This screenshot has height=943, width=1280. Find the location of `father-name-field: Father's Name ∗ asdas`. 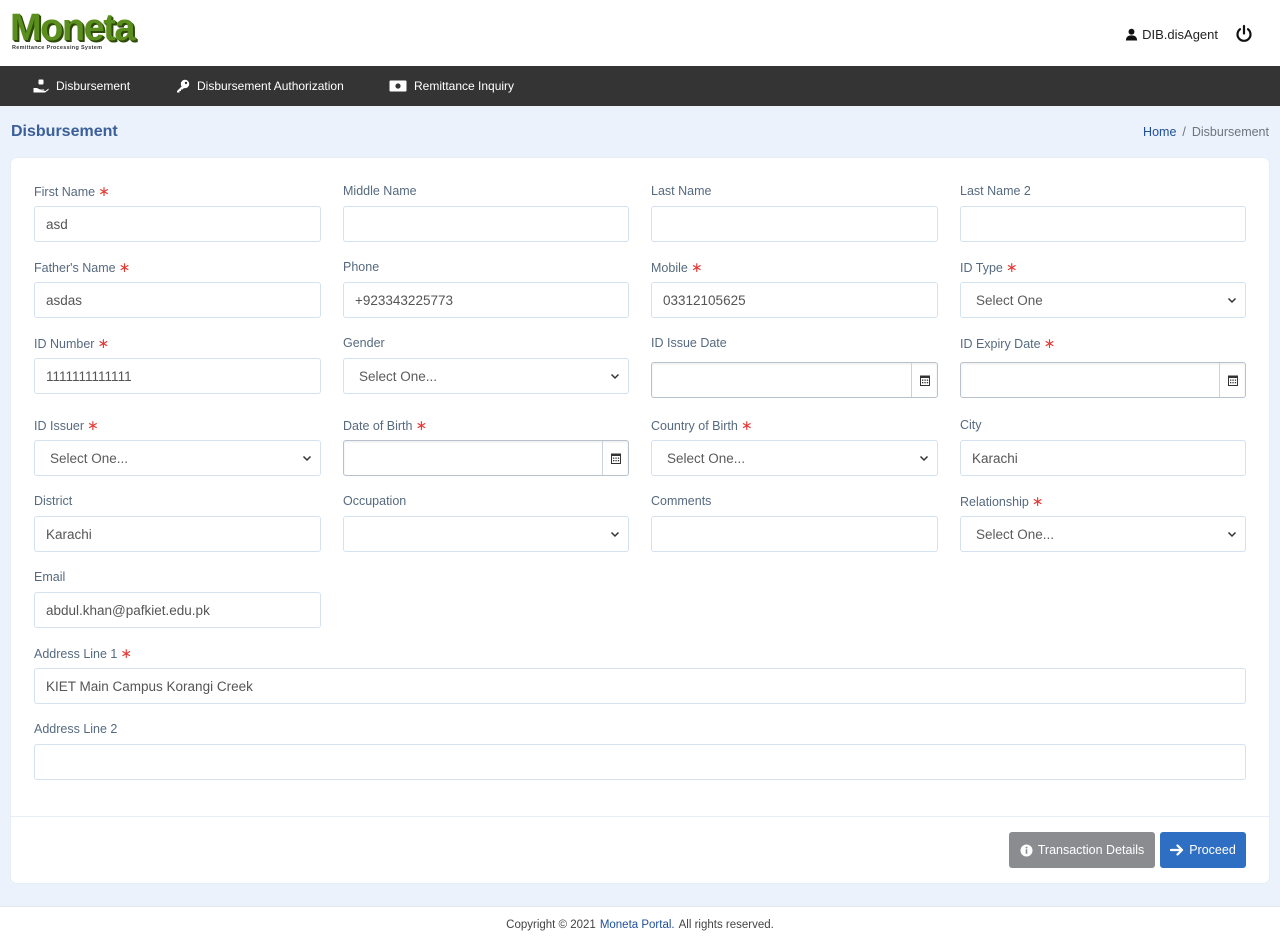

father-name-field: Father's Name ∗ asdas is located at coordinates (177, 289).